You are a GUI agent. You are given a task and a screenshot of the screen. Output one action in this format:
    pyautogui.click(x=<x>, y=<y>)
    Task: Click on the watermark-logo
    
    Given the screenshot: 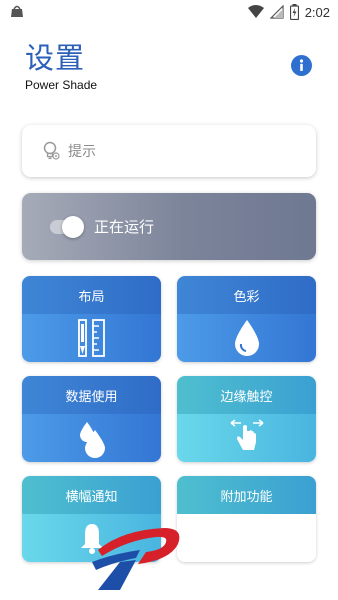 What is the action you would take?
    pyautogui.click(x=136, y=559)
    